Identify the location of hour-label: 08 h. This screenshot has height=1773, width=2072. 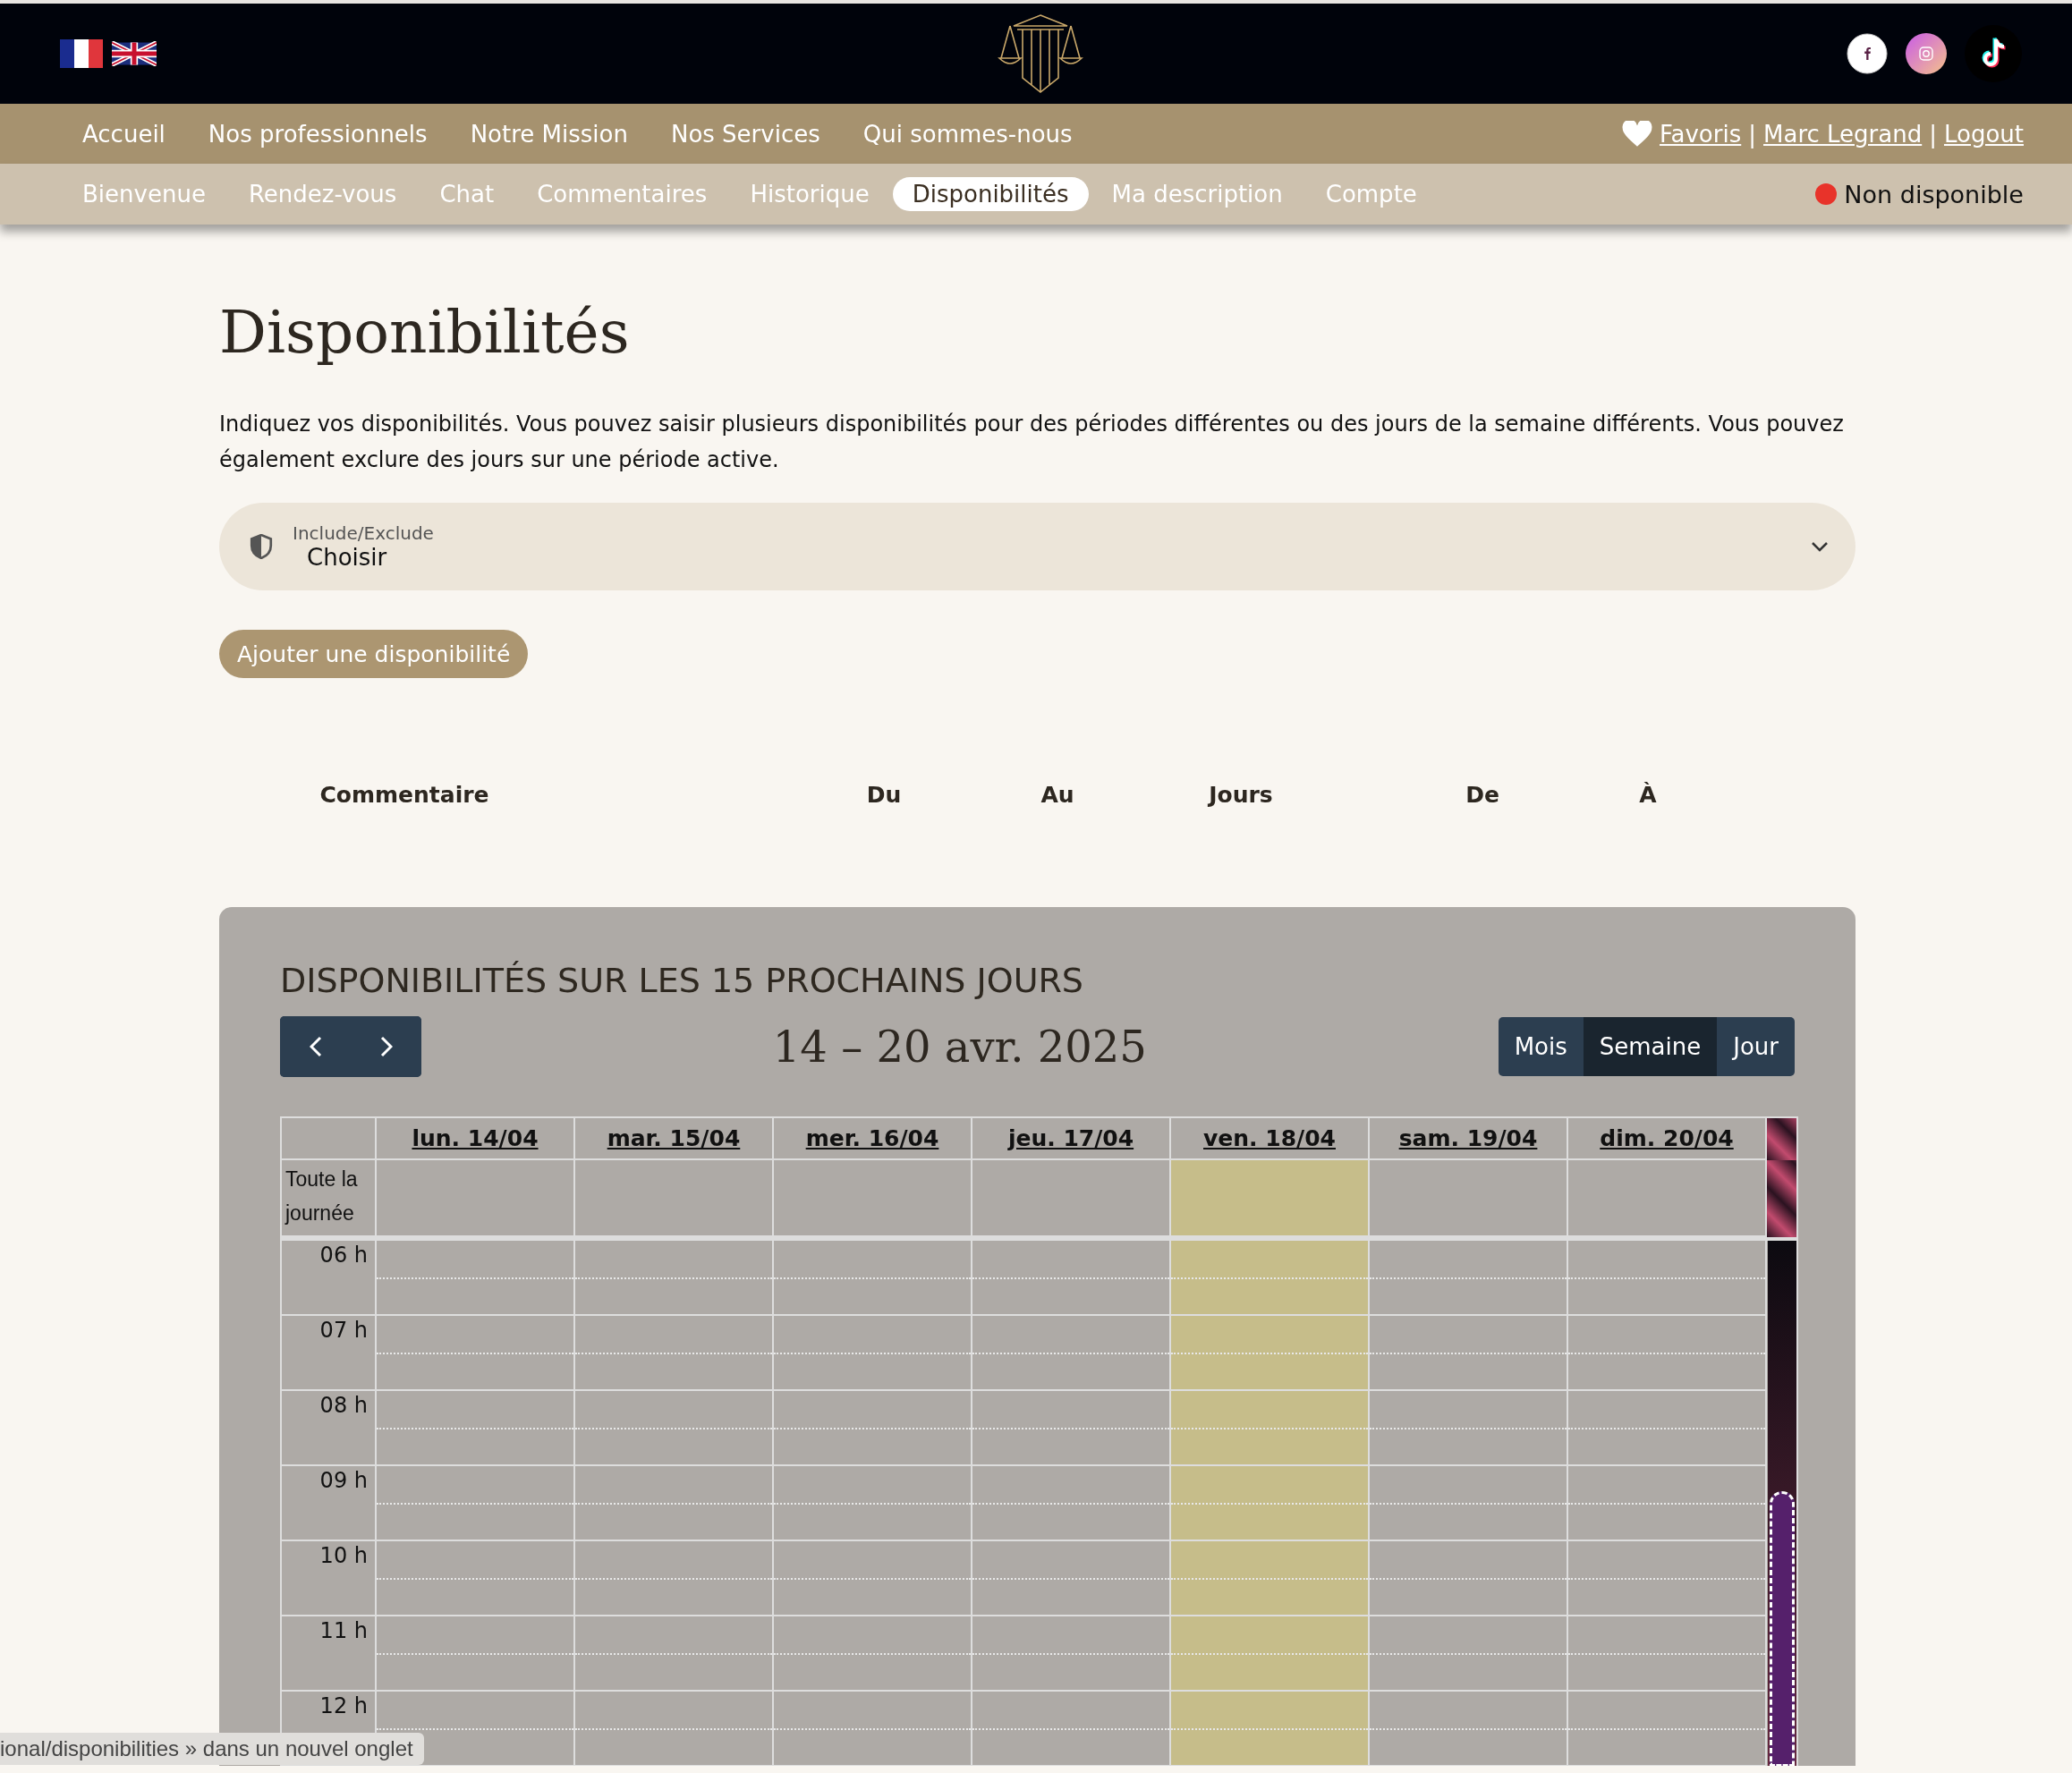
(344, 1405).